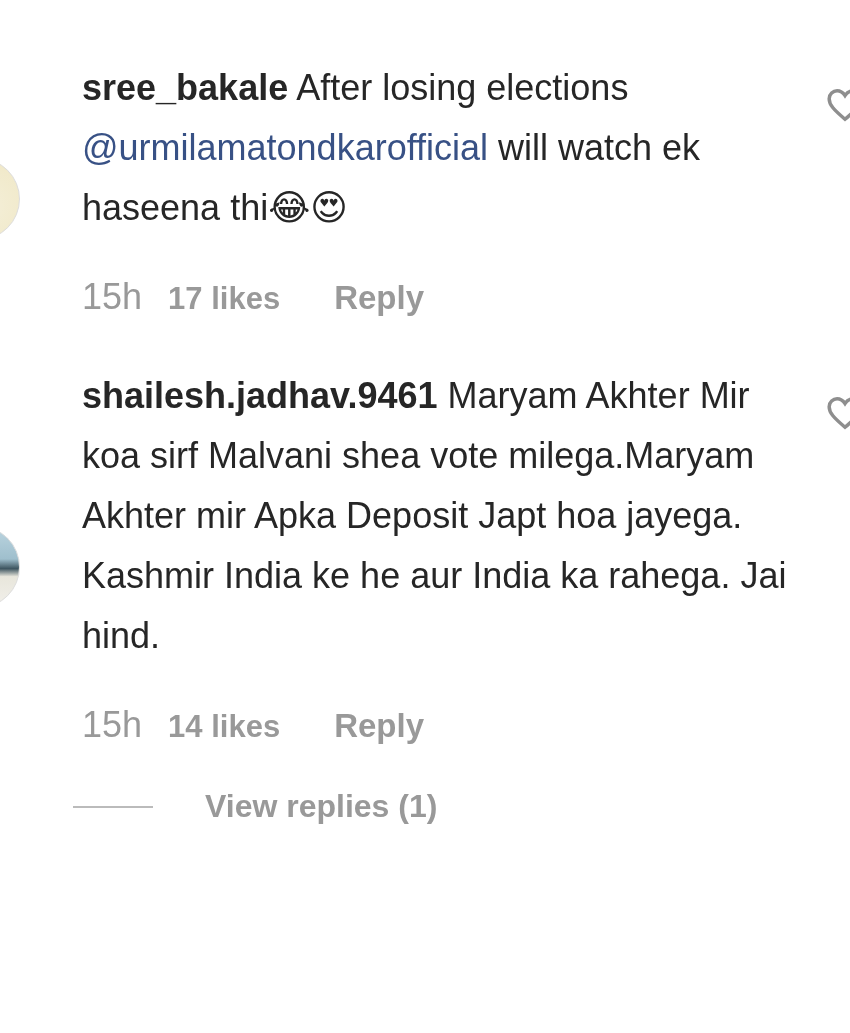 The image size is (850, 1033). I want to click on likes-button: 14 likes, so click(224, 727).